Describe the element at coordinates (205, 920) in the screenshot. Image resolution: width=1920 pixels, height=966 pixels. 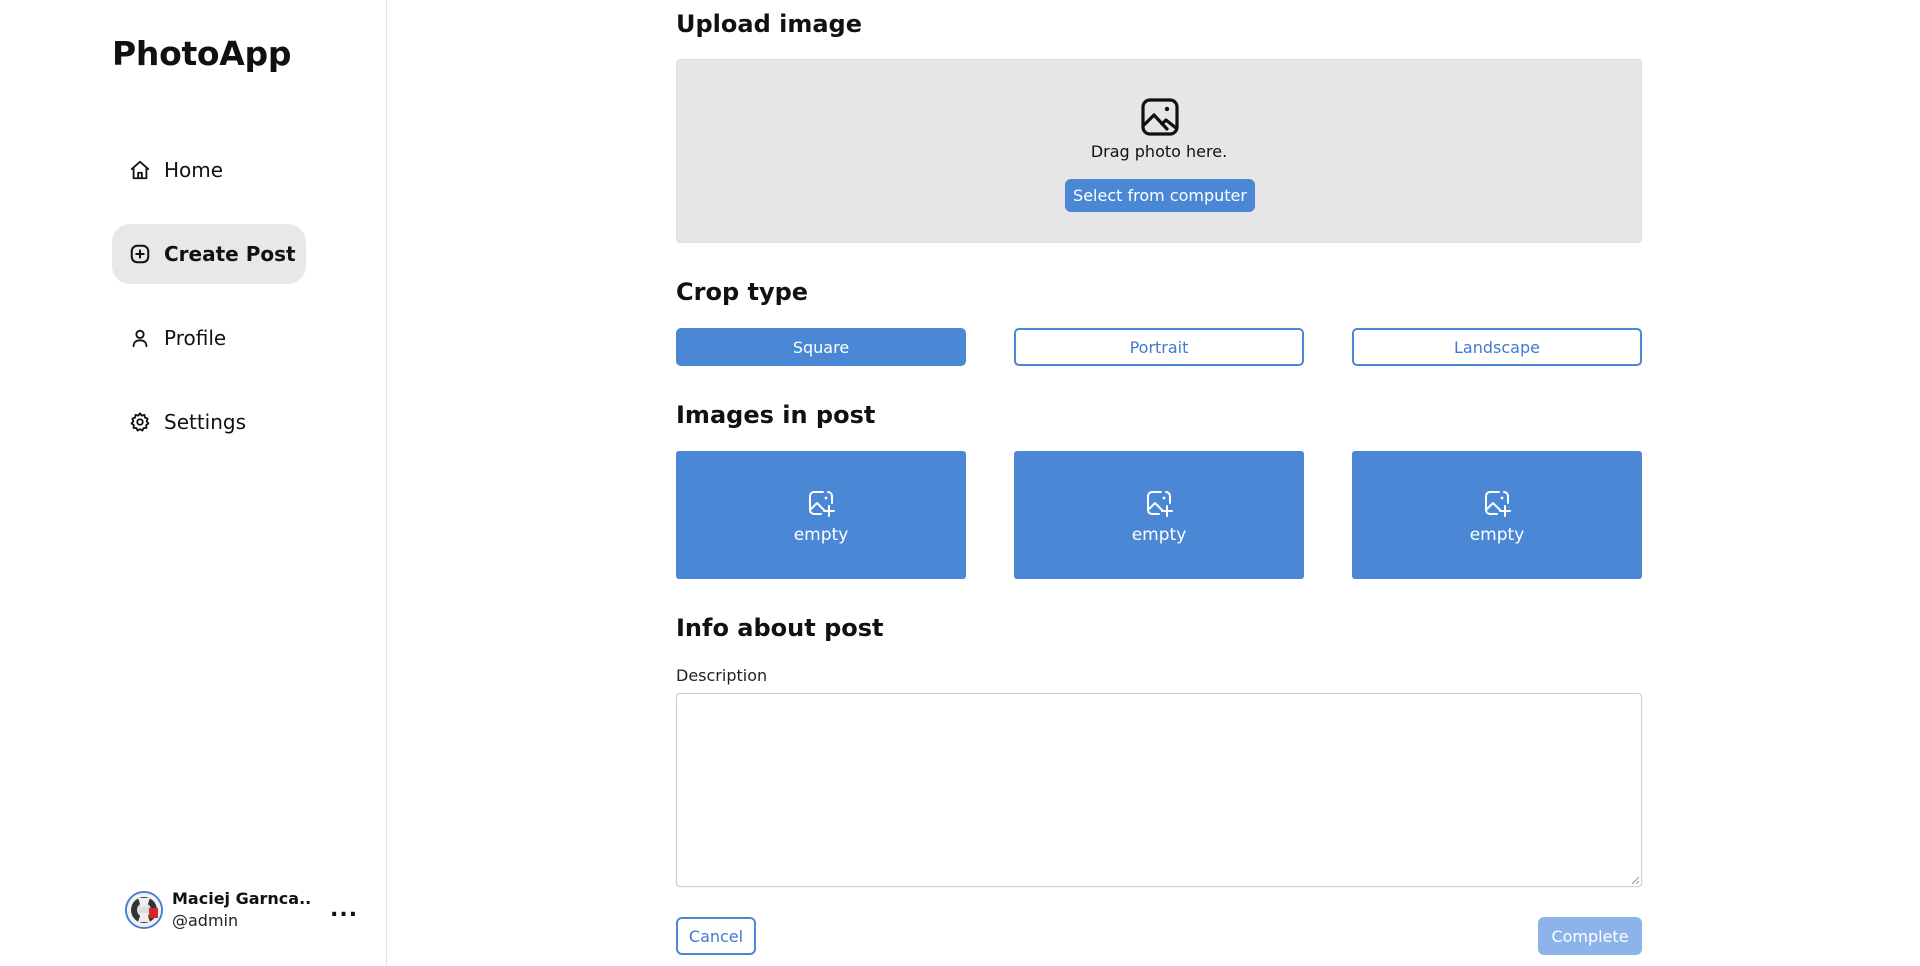
I see `user-handle: @admin` at that location.